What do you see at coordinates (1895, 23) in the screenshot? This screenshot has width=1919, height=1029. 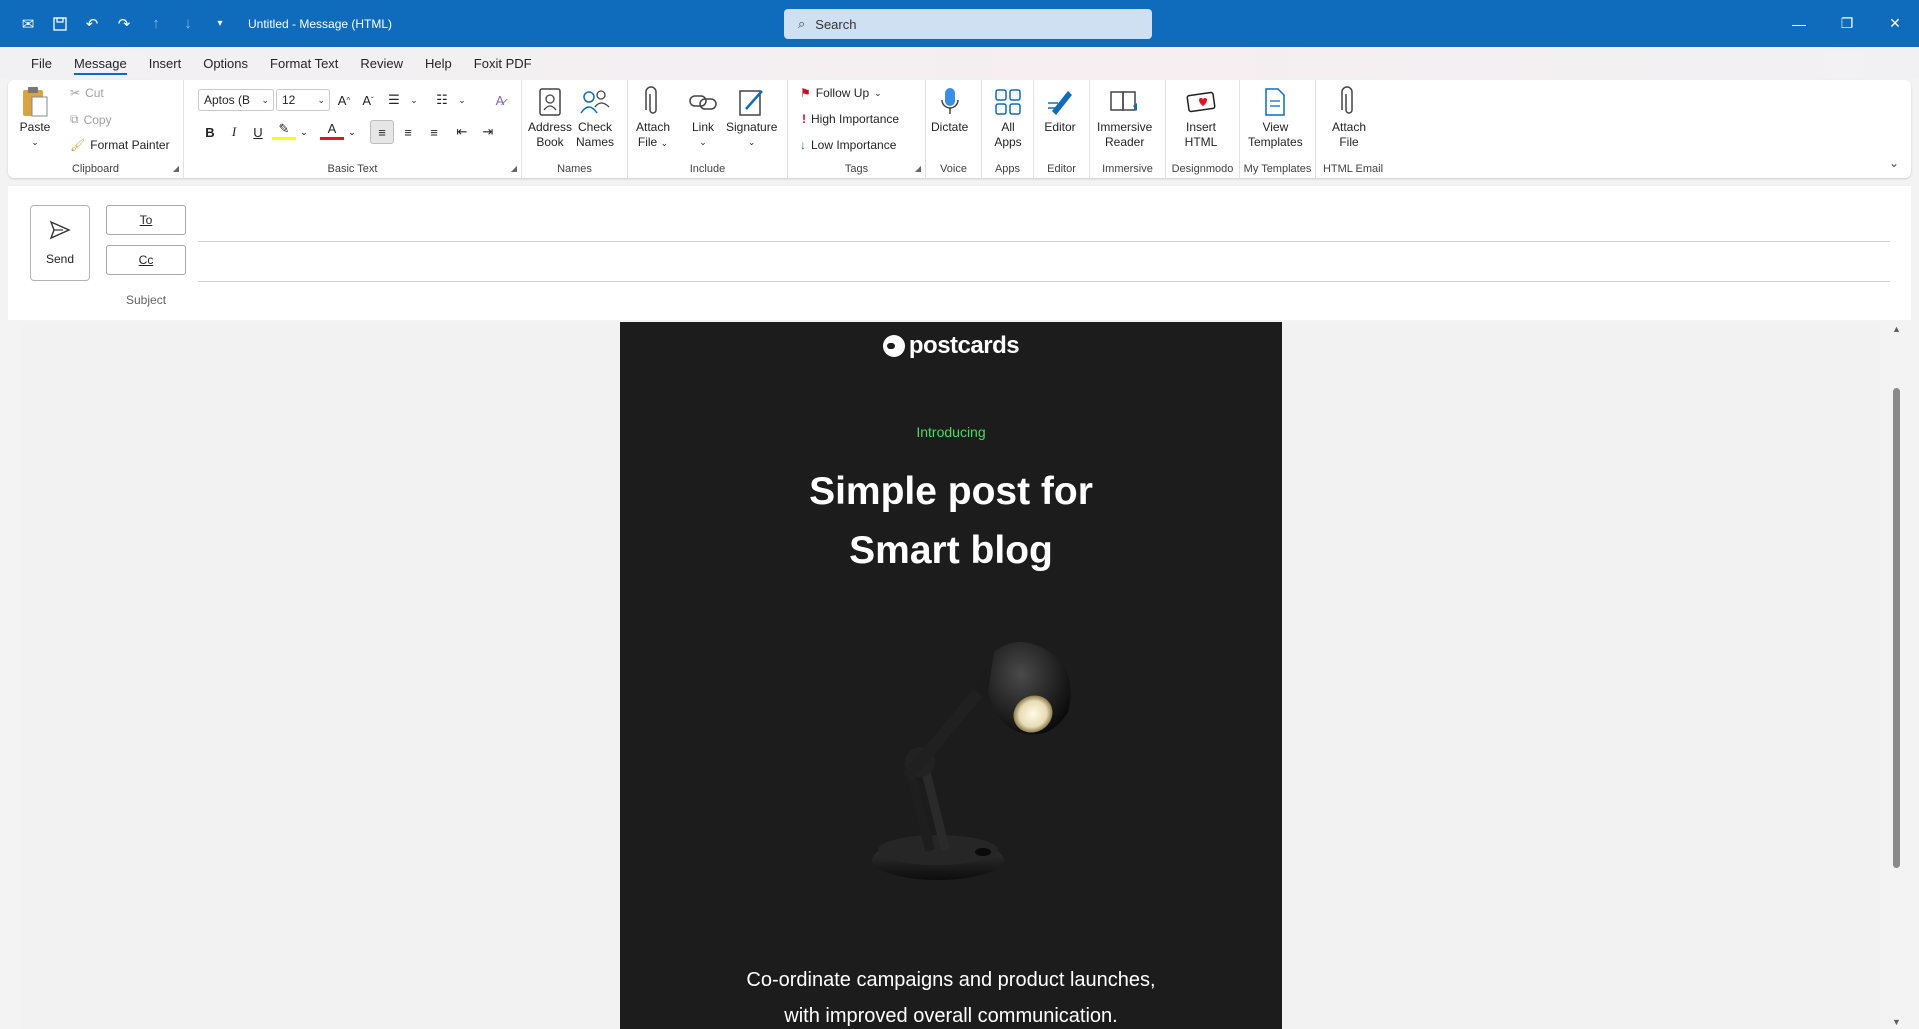 I see `close-icon: ✕` at bounding box center [1895, 23].